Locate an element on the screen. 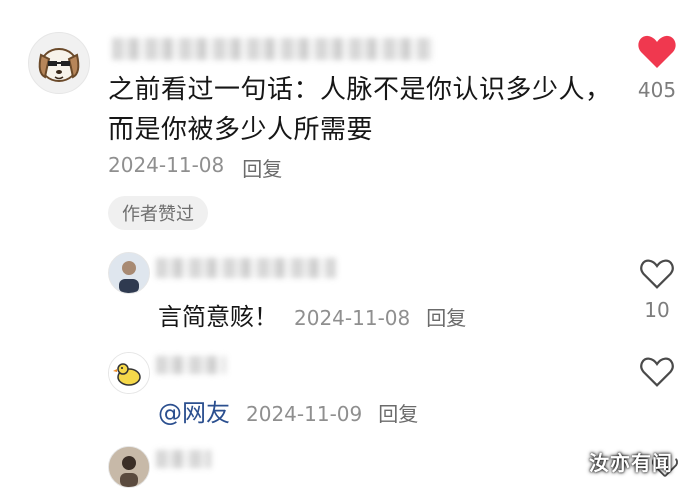 The image size is (687, 488). watermark: 汝亦有闻 is located at coordinates (631, 463).